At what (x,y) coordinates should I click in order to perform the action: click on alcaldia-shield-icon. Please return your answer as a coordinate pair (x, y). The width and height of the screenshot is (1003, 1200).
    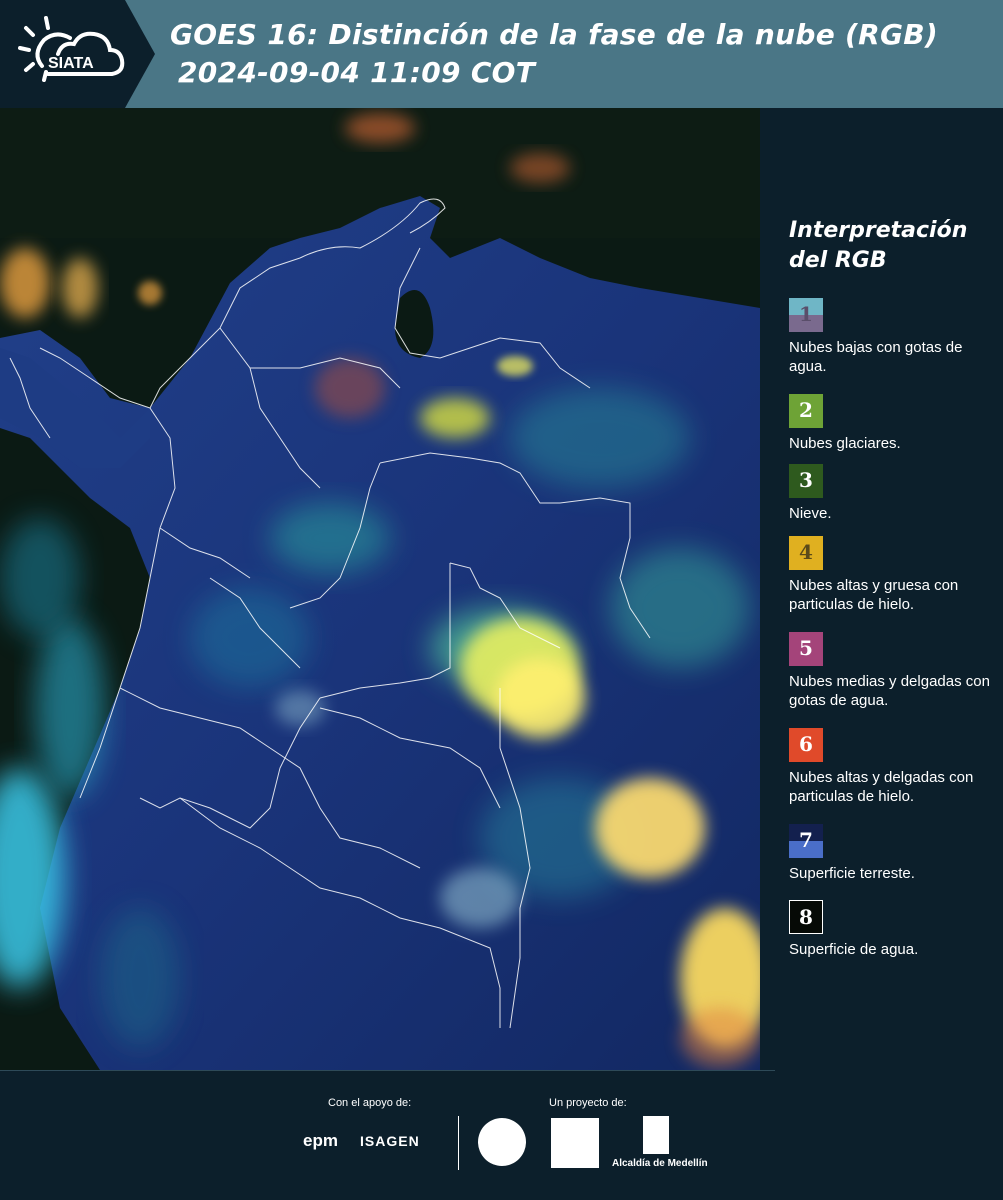
    Looking at the image, I should click on (656, 1135).